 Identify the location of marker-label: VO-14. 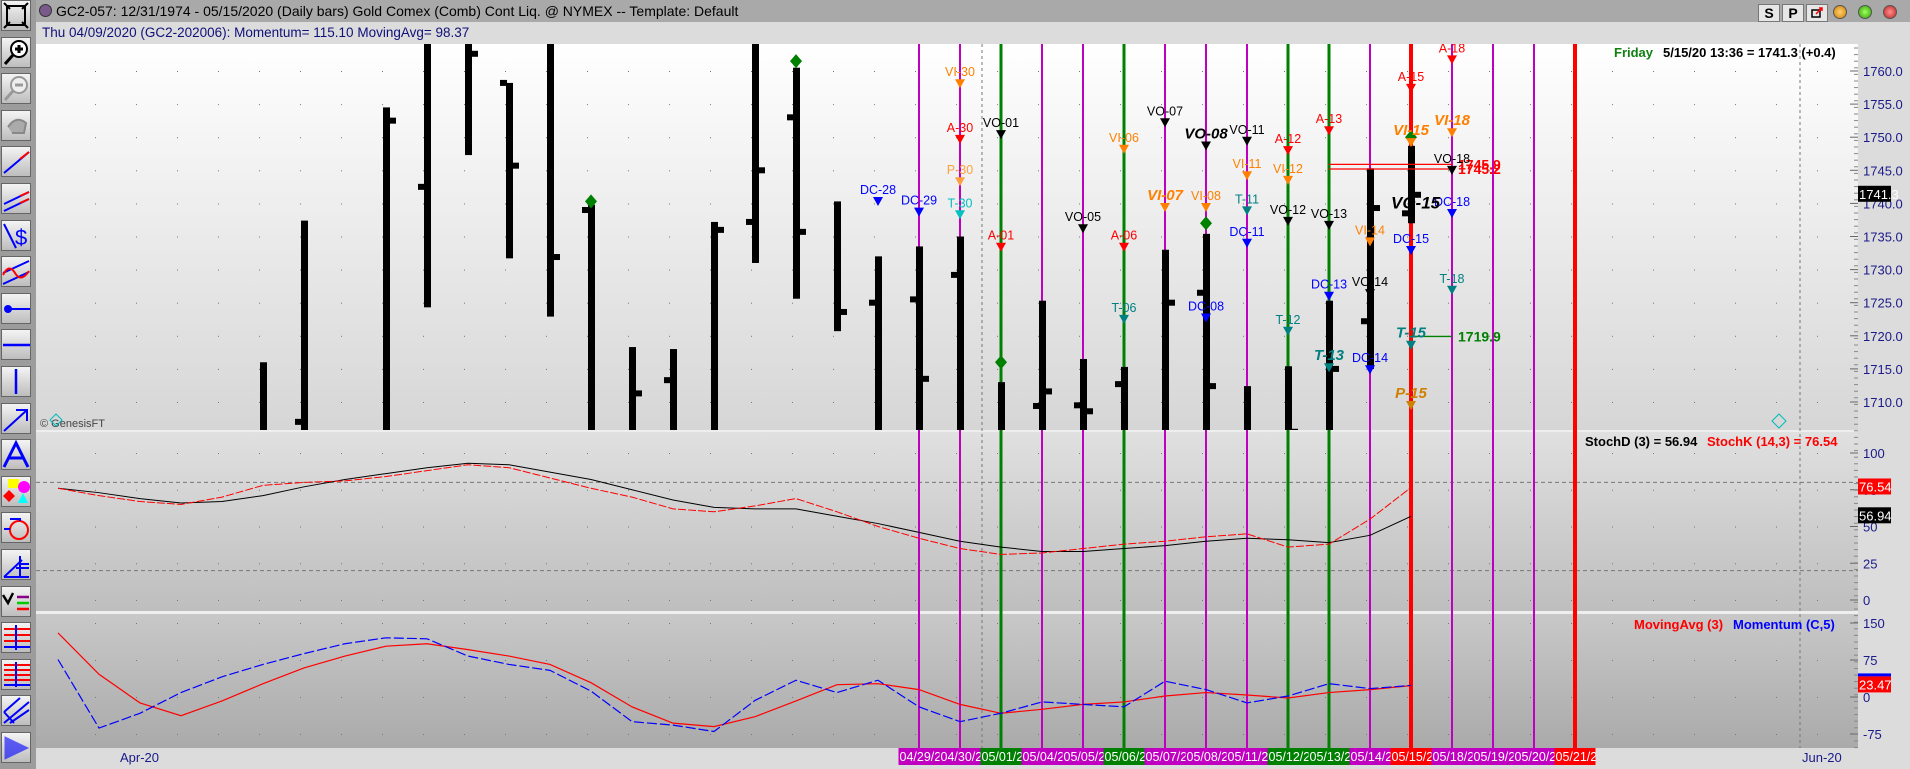
(1370, 282).